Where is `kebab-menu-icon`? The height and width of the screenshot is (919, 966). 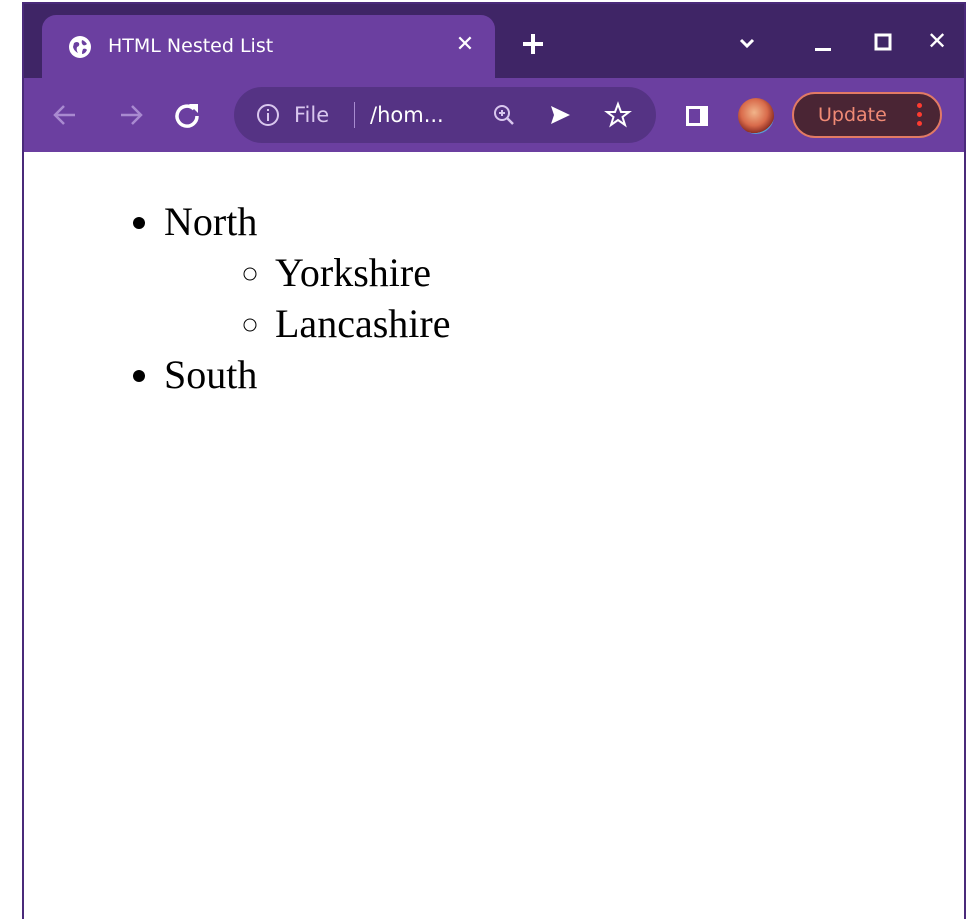
kebab-menu-icon is located at coordinates (919, 115).